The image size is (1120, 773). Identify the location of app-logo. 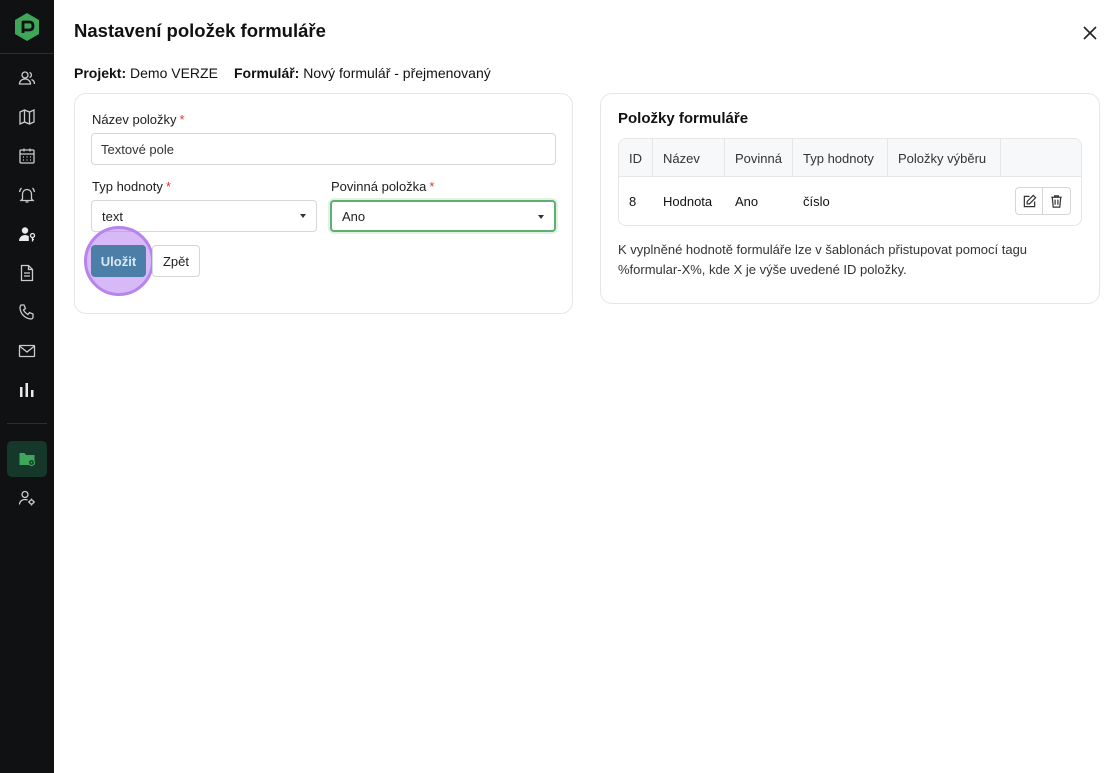
(27, 27).